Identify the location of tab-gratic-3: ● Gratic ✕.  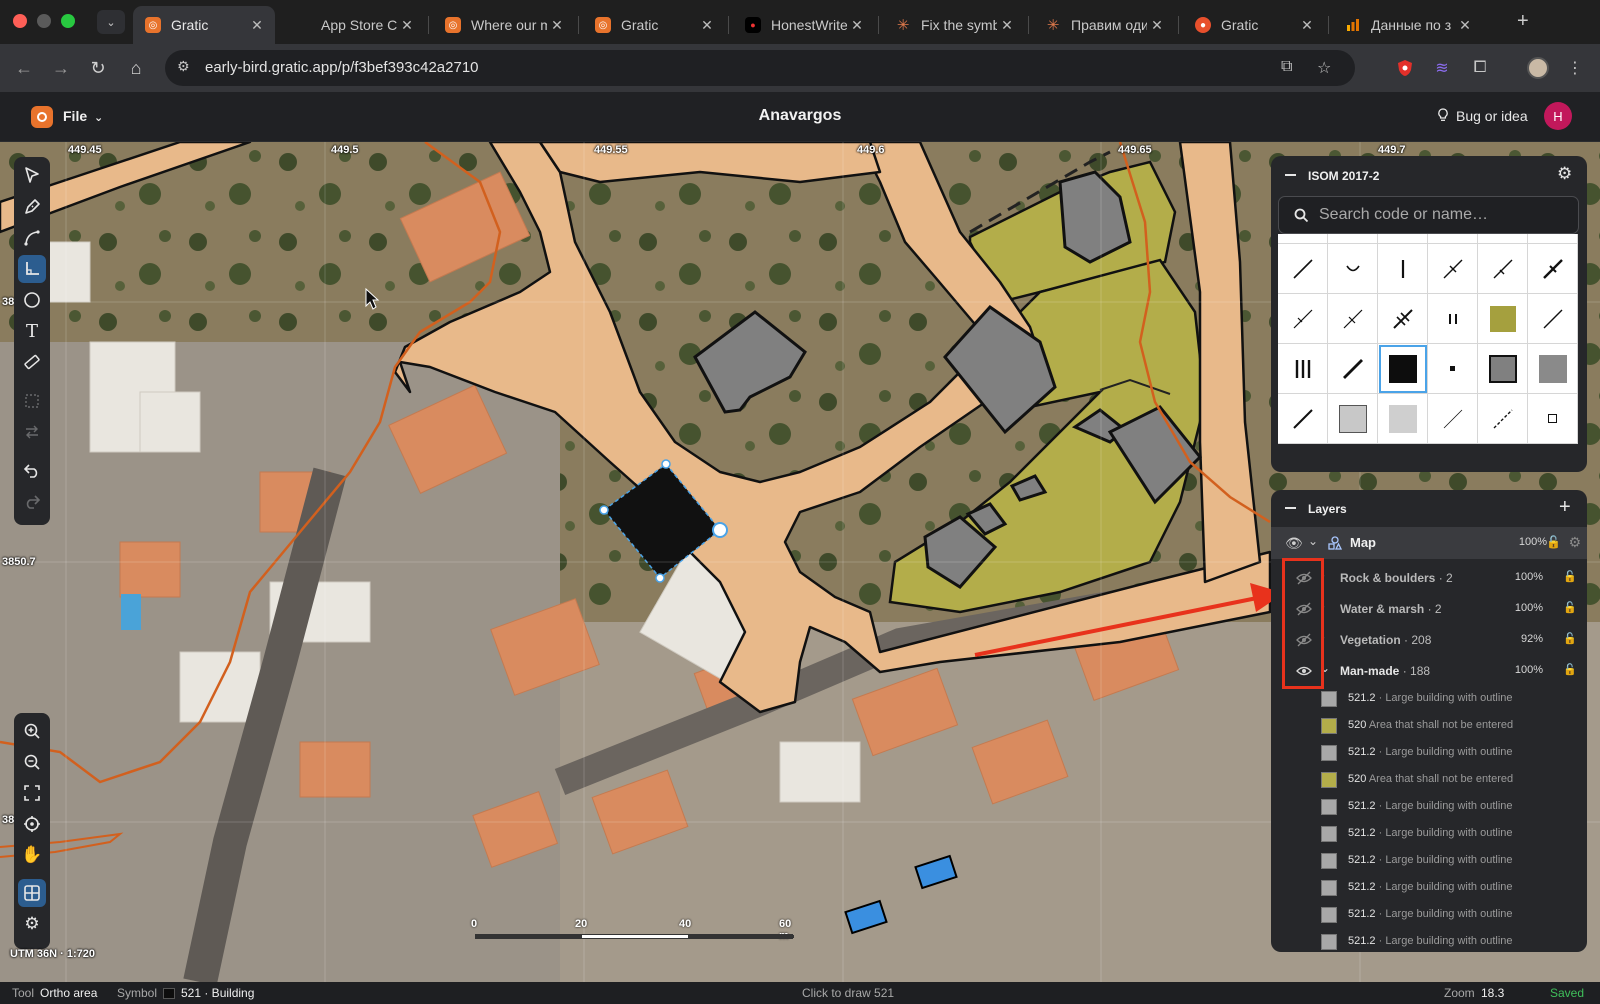
(1254, 25).